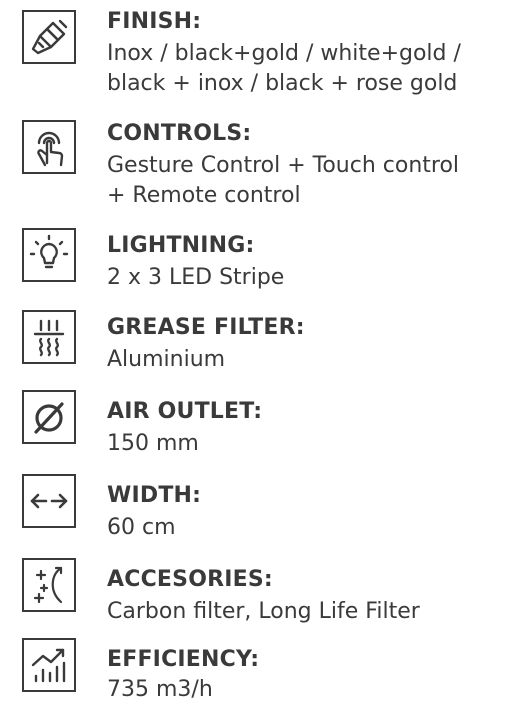 The height and width of the screenshot is (705, 530). What do you see at coordinates (204, 195) in the screenshot?
I see `spec-value-line: + Remote control` at bounding box center [204, 195].